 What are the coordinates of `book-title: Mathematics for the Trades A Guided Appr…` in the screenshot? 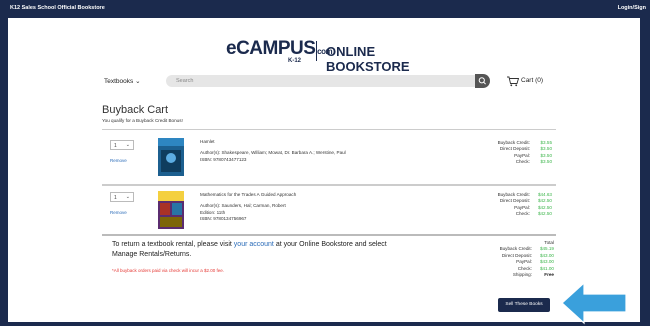 It's located at (248, 194).